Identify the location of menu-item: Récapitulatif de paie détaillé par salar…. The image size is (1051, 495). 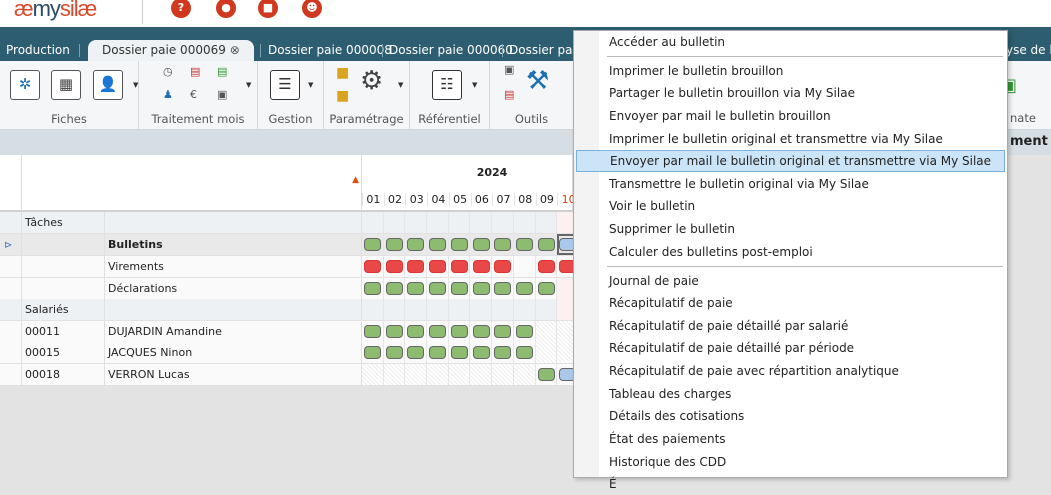
(790, 326).